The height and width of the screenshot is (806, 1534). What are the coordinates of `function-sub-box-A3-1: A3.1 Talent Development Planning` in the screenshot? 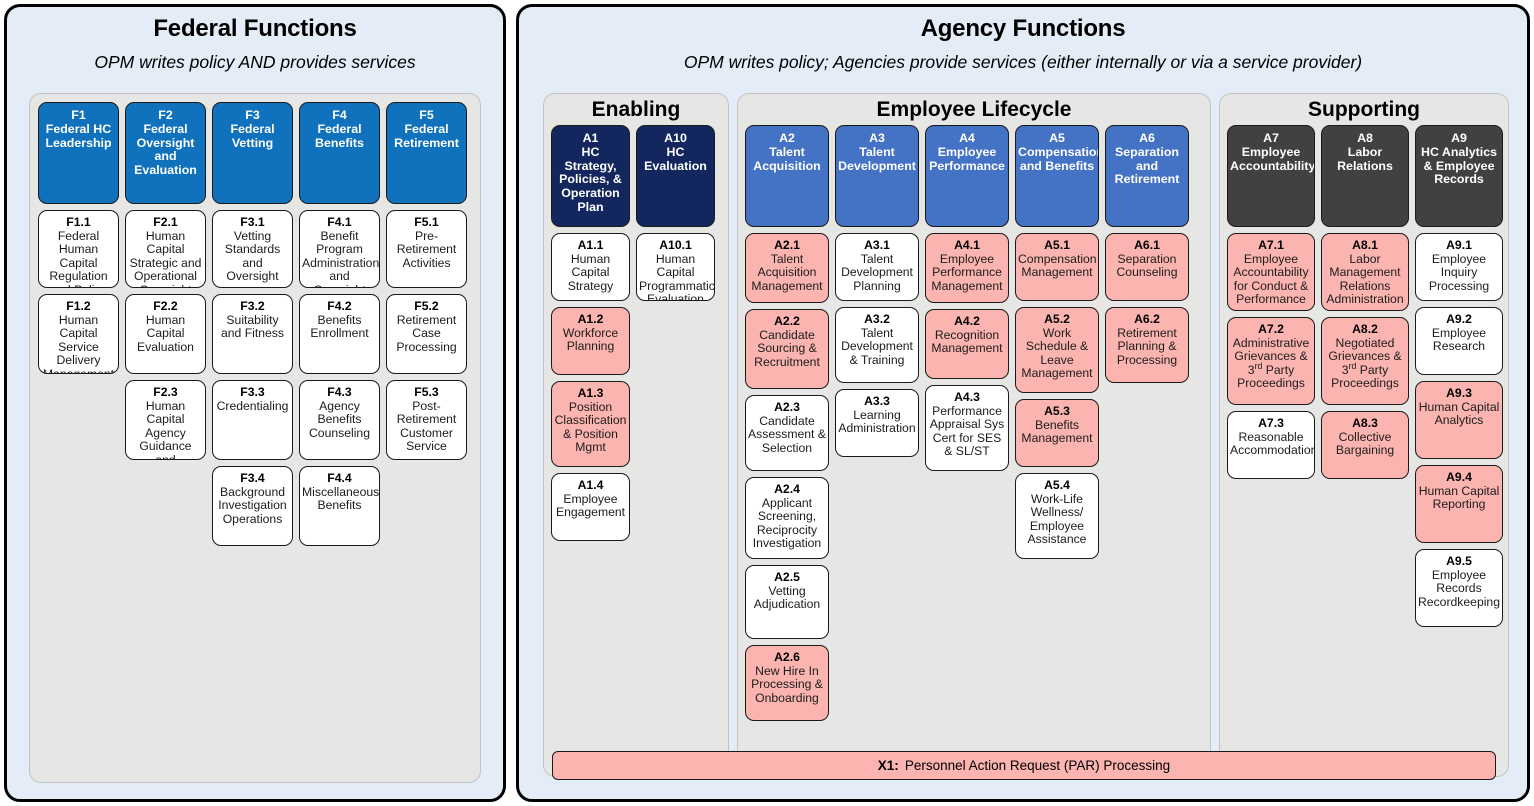 It's located at (877, 267).